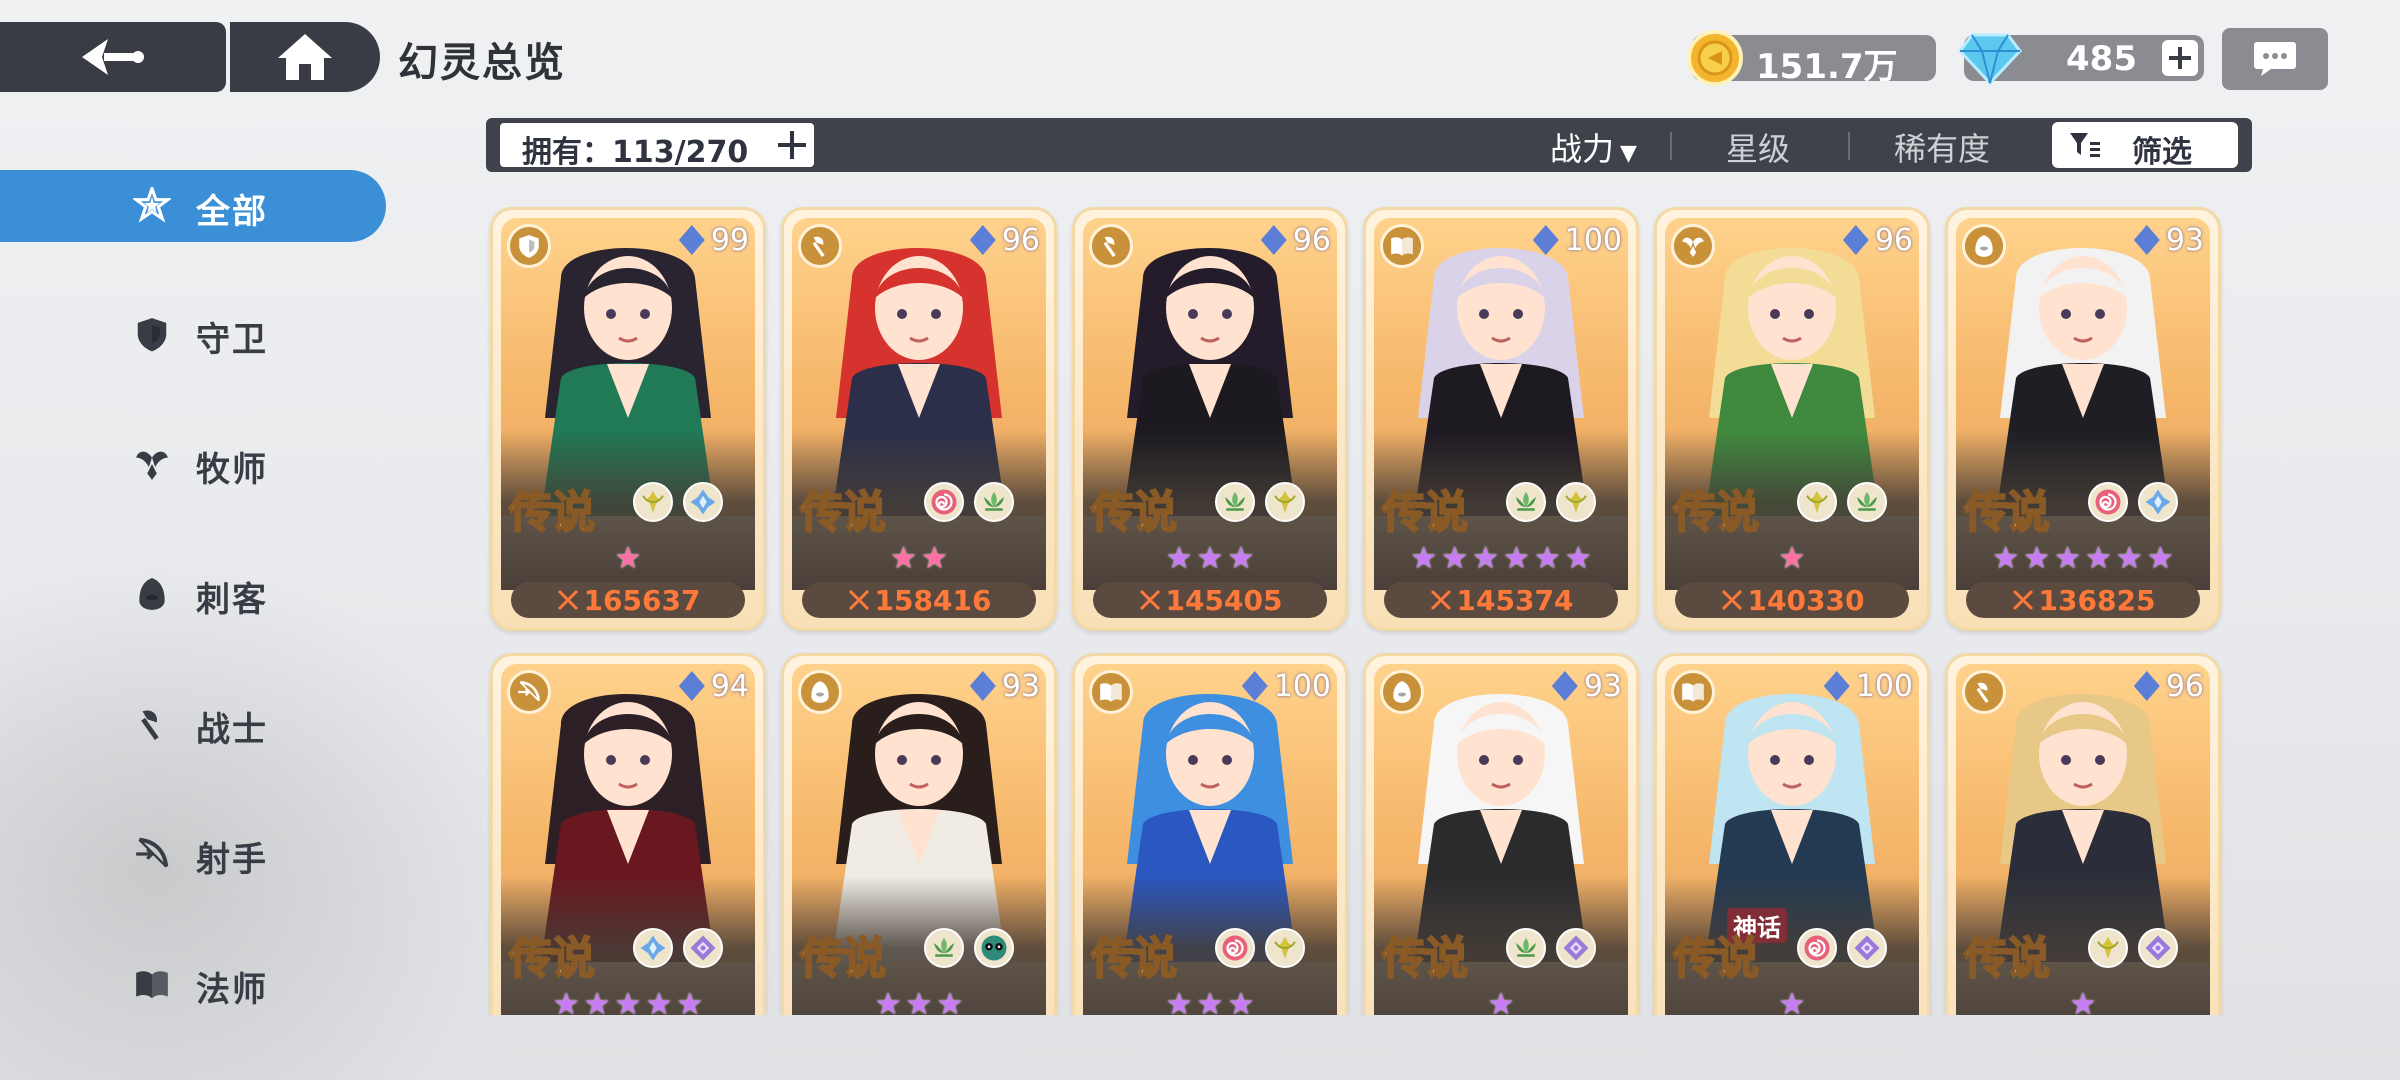 The width and height of the screenshot is (2400, 1080). What do you see at coordinates (820, 692) in the screenshot?
I see `assassin-hood-icon` at bounding box center [820, 692].